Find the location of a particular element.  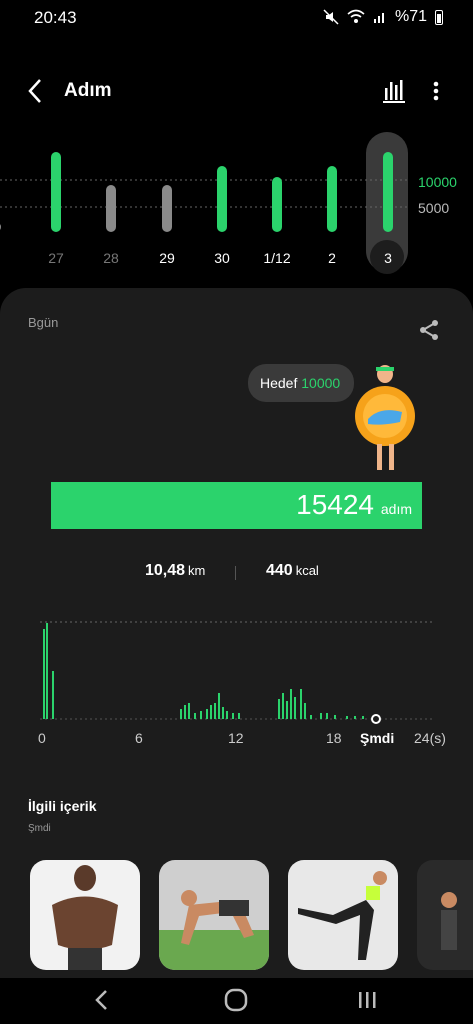

hour-label-18: 18 is located at coordinates (334, 738).